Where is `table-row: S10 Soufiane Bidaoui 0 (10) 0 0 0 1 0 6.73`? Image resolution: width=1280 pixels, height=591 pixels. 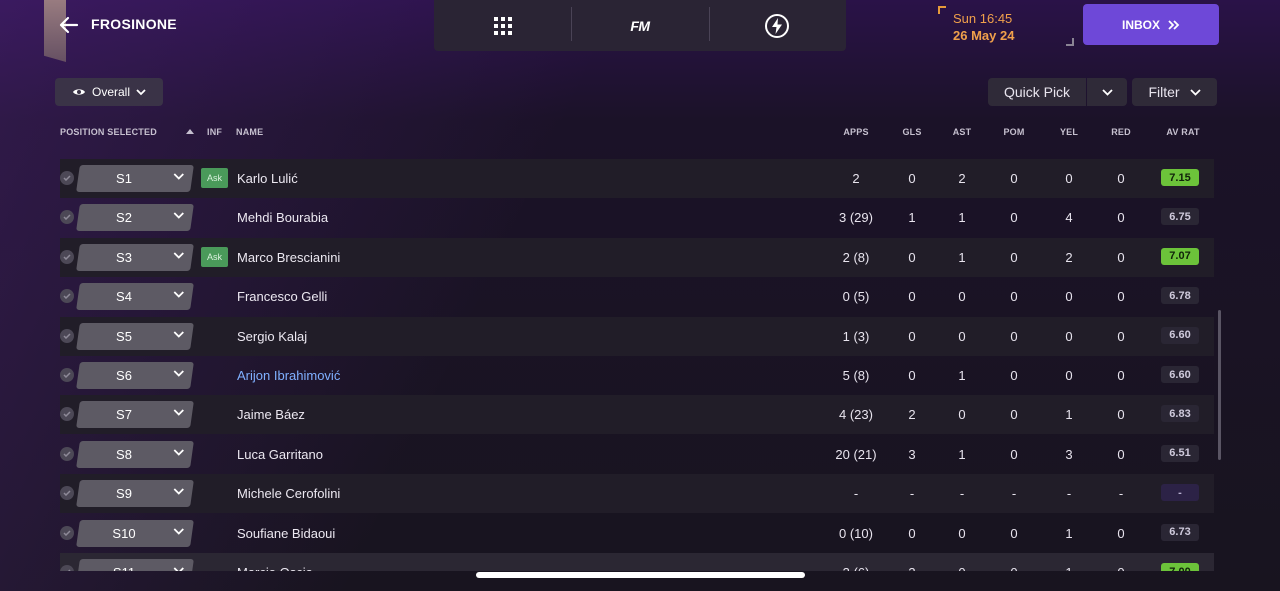 table-row: S10 Soufiane Bidaoui 0 (10) 0 0 0 1 0 6.73 is located at coordinates (637, 533).